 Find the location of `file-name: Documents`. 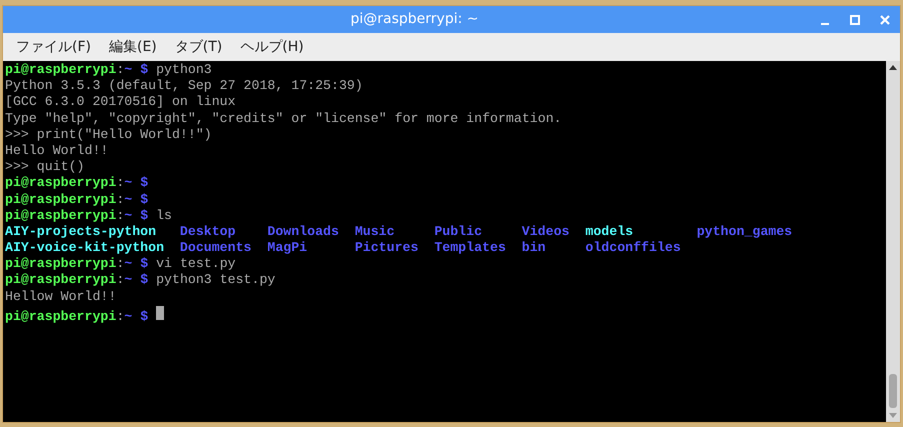

file-name: Documents is located at coordinates (216, 248).